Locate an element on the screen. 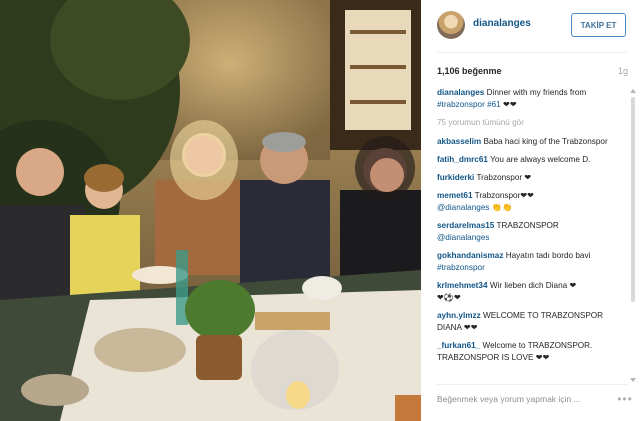 The height and width of the screenshot is (421, 640). comment-scrollbar is located at coordinates (633, 235).